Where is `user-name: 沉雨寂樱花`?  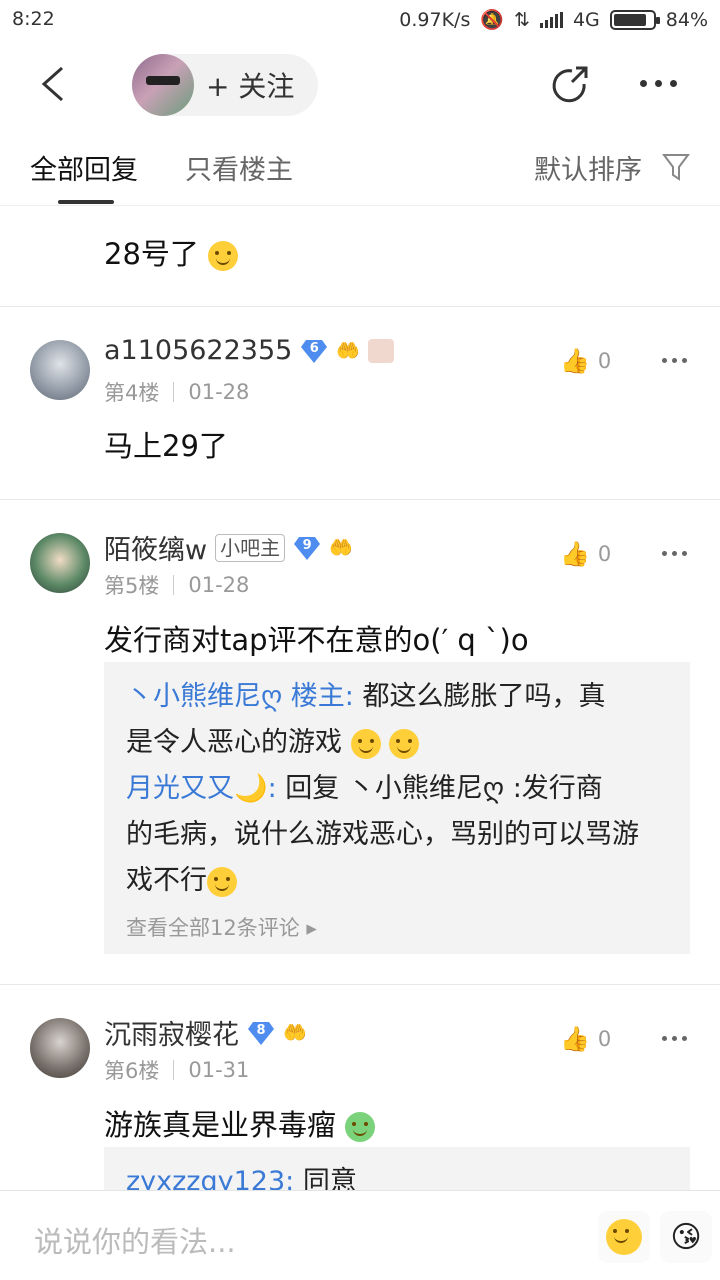
user-name: 沉雨寂樱花 is located at coordinates (171, 1032).